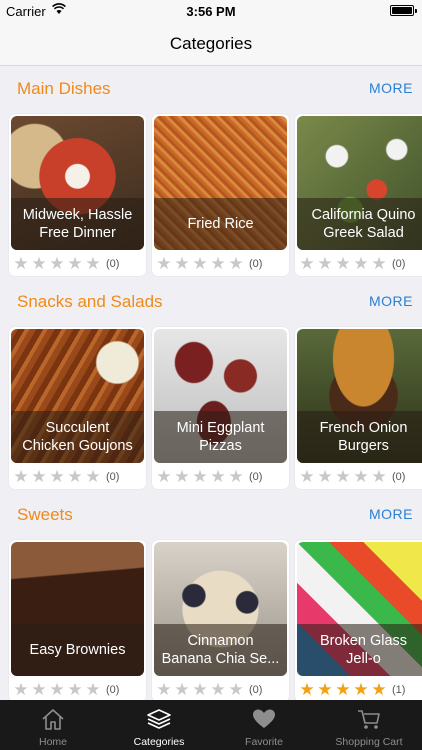  Describe the element at coordinates (77, 183) in the screenshot. I see `recipe-image: Midweek, Hassle Free Dinner` at that location.